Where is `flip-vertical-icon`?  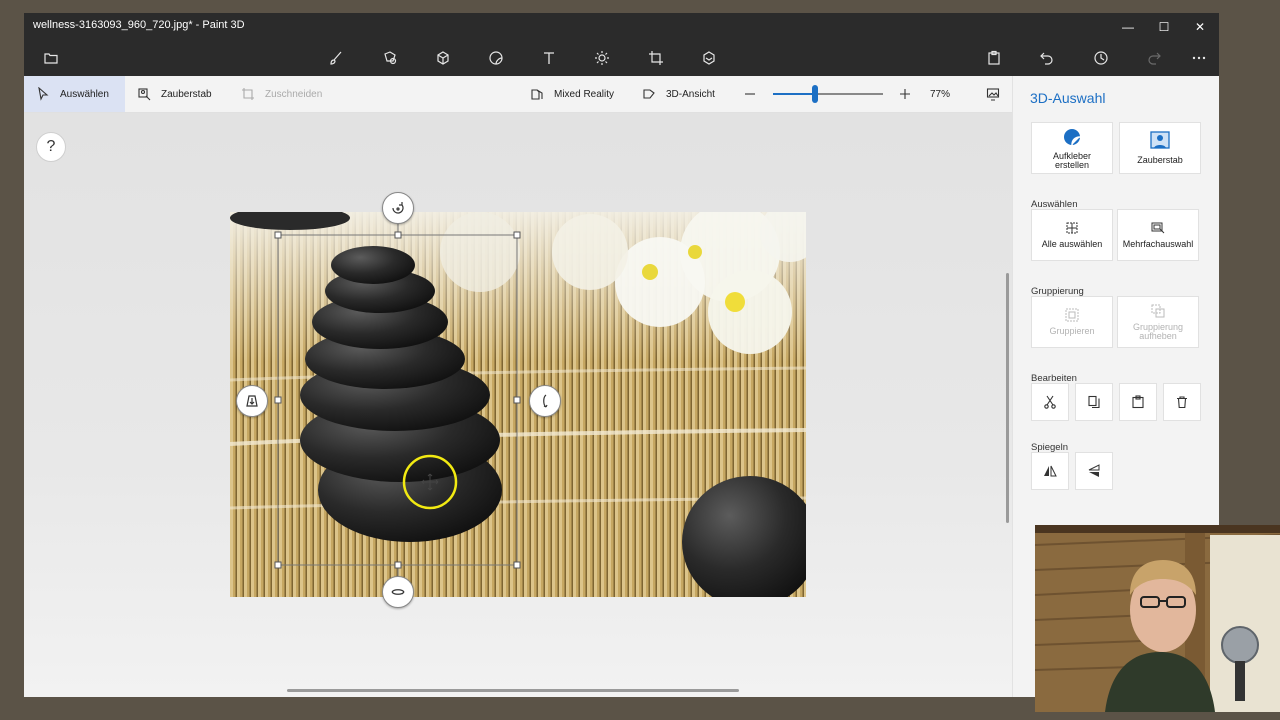 flip-vertical-icon is located at coordinates (1094, 470).